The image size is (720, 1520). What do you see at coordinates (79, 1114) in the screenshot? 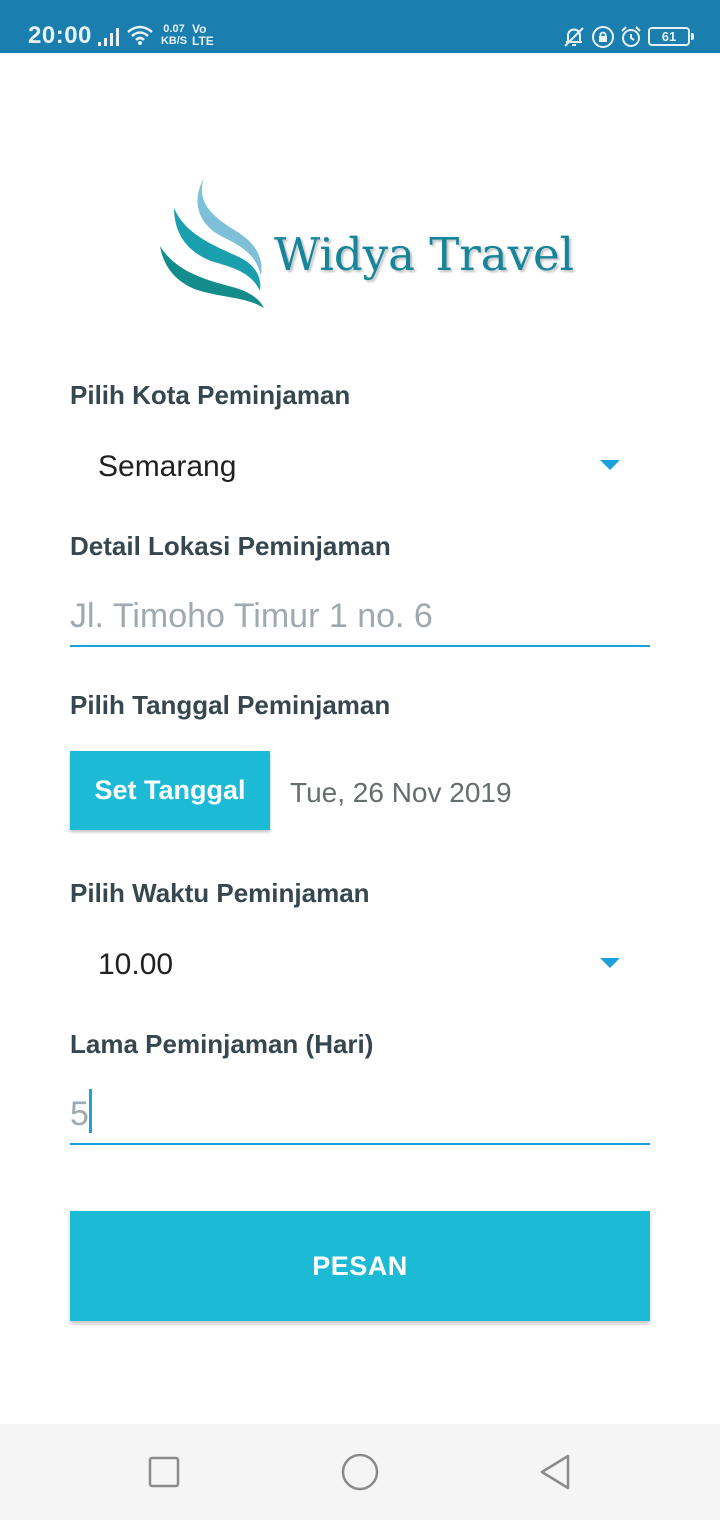
I see `duration-input-text: 5` at bounding box center [79, 1114].